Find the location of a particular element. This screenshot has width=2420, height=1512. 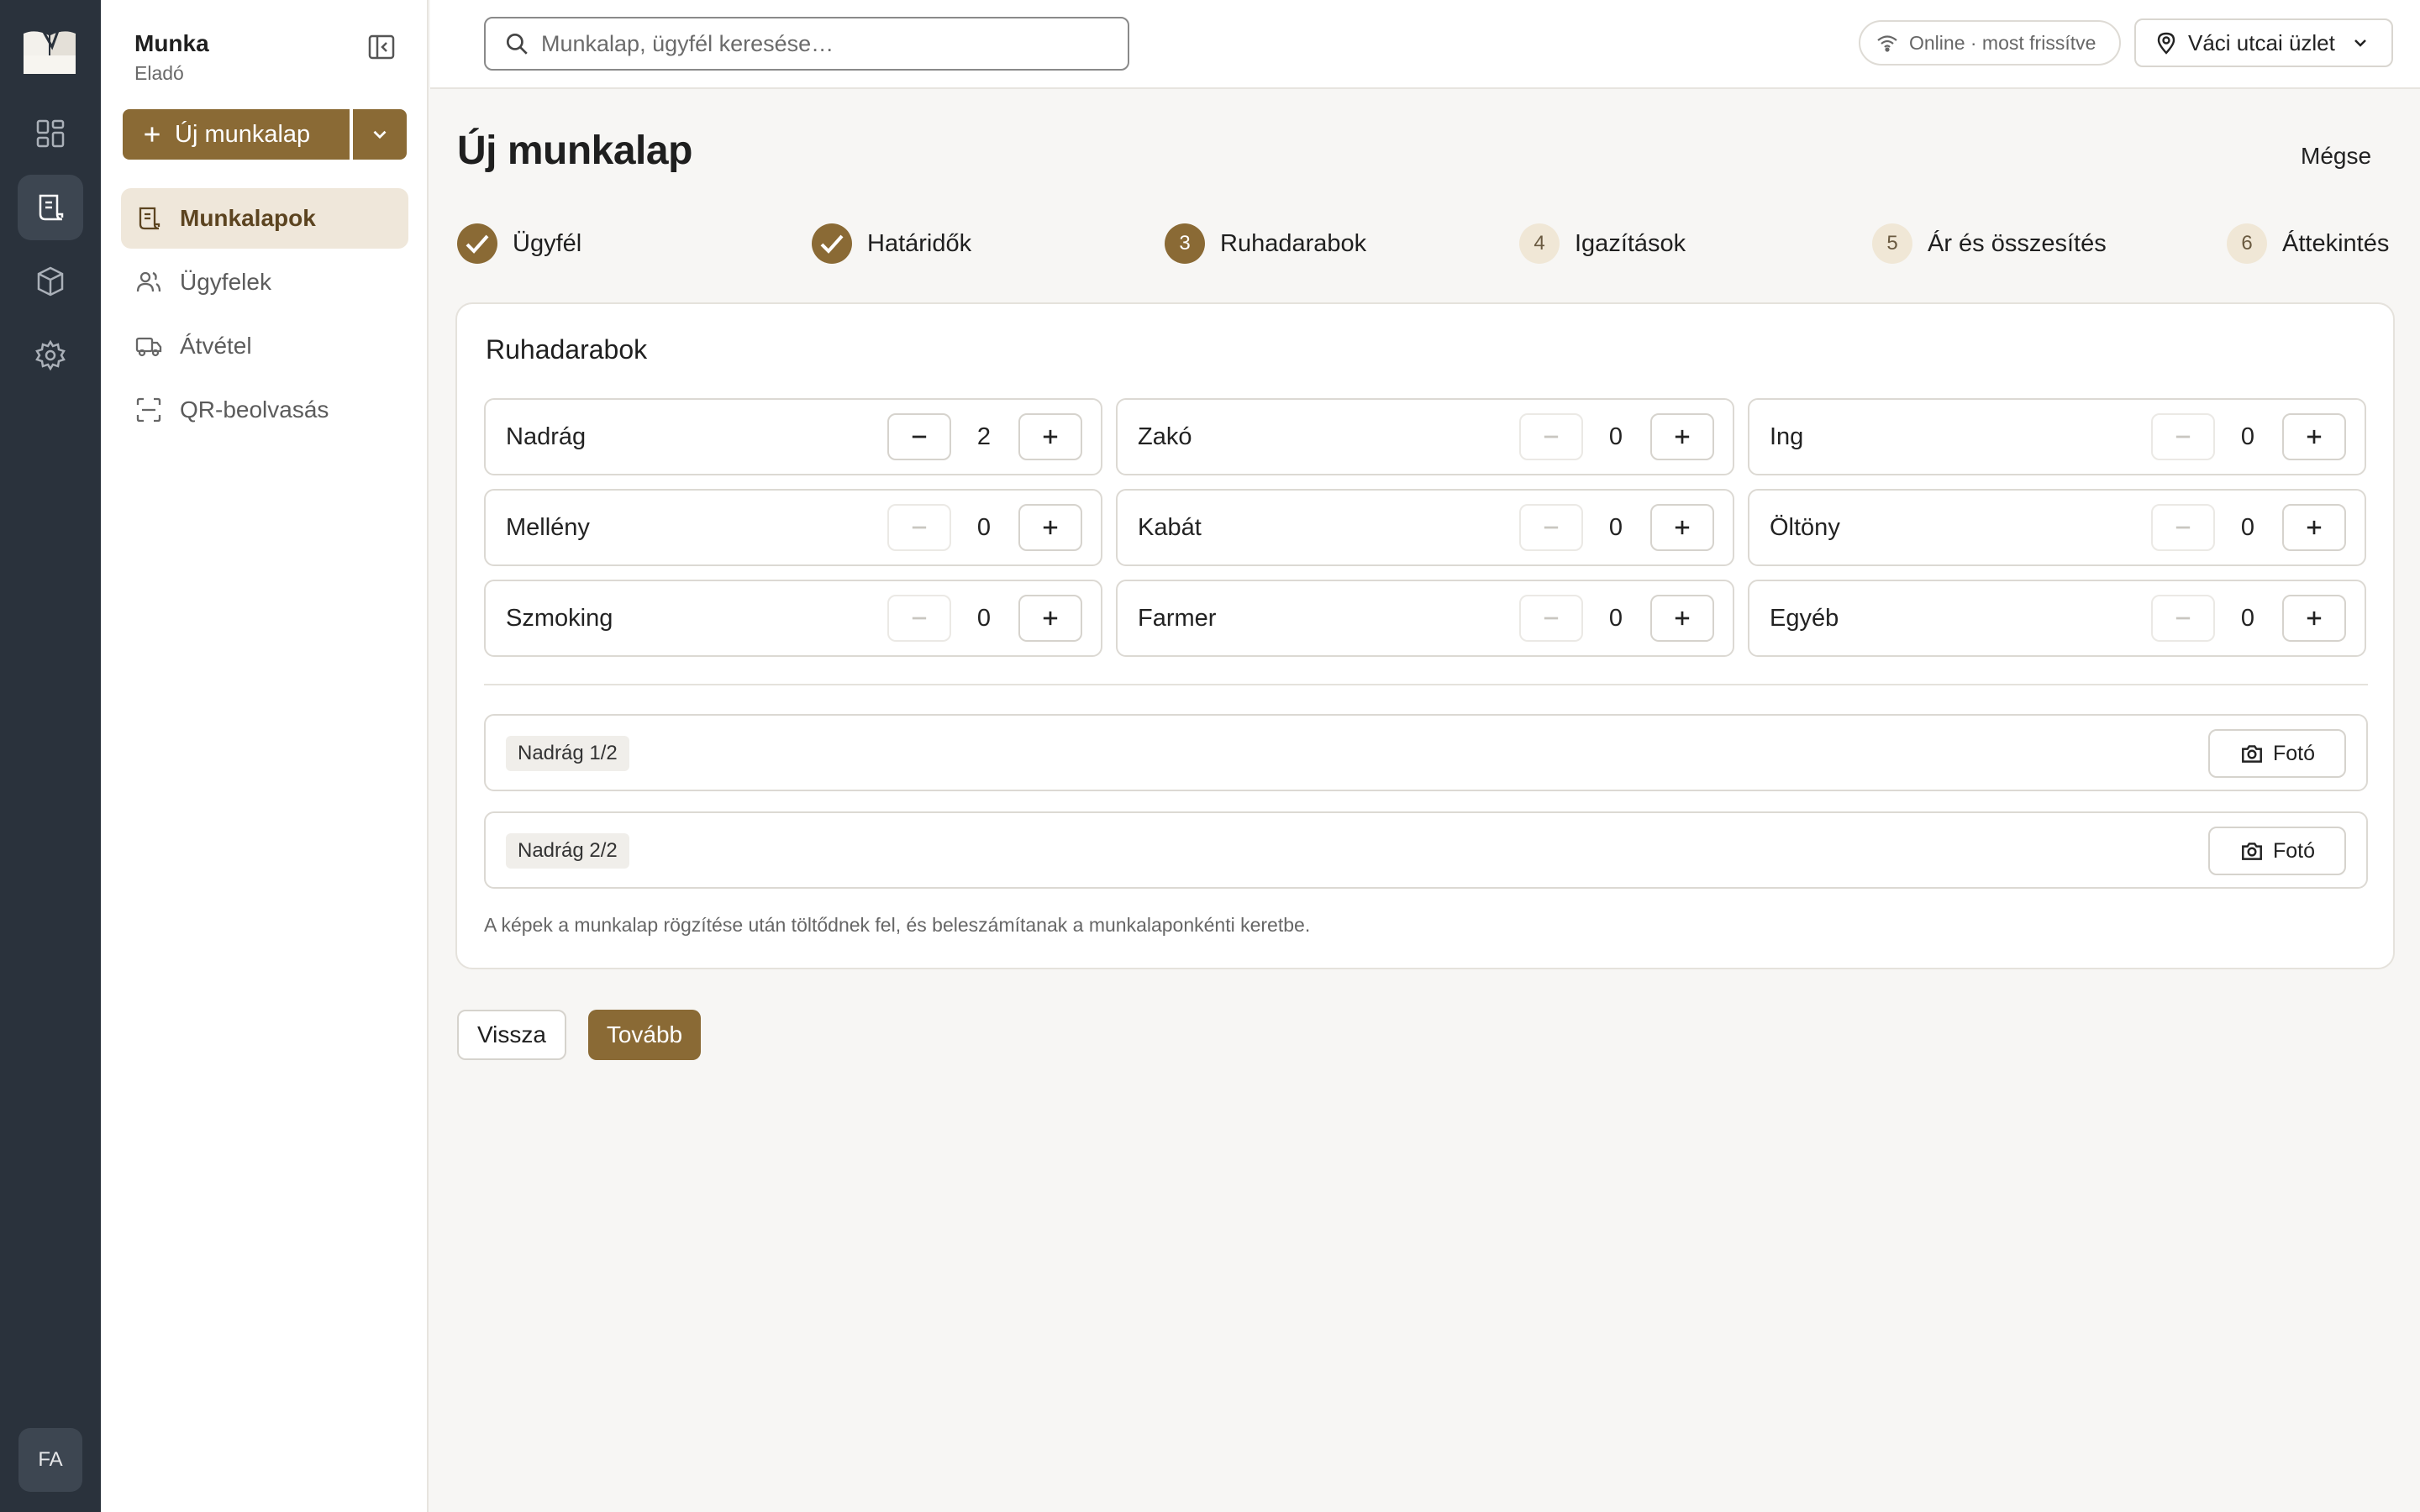

step-deadlines: Határidők is located at coordinates (892, 243).